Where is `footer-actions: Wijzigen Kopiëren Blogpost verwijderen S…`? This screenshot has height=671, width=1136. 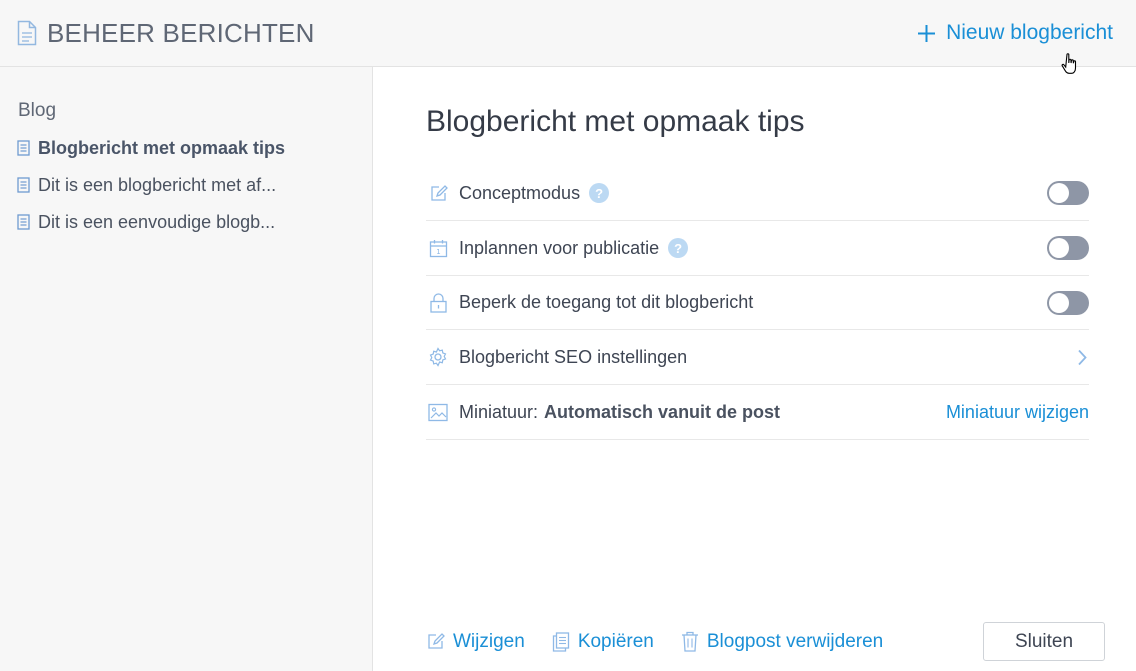
footer-actions: Wijzigen Kopiëren Blogpost verwijderen S… is located at coordinates (766, 641).